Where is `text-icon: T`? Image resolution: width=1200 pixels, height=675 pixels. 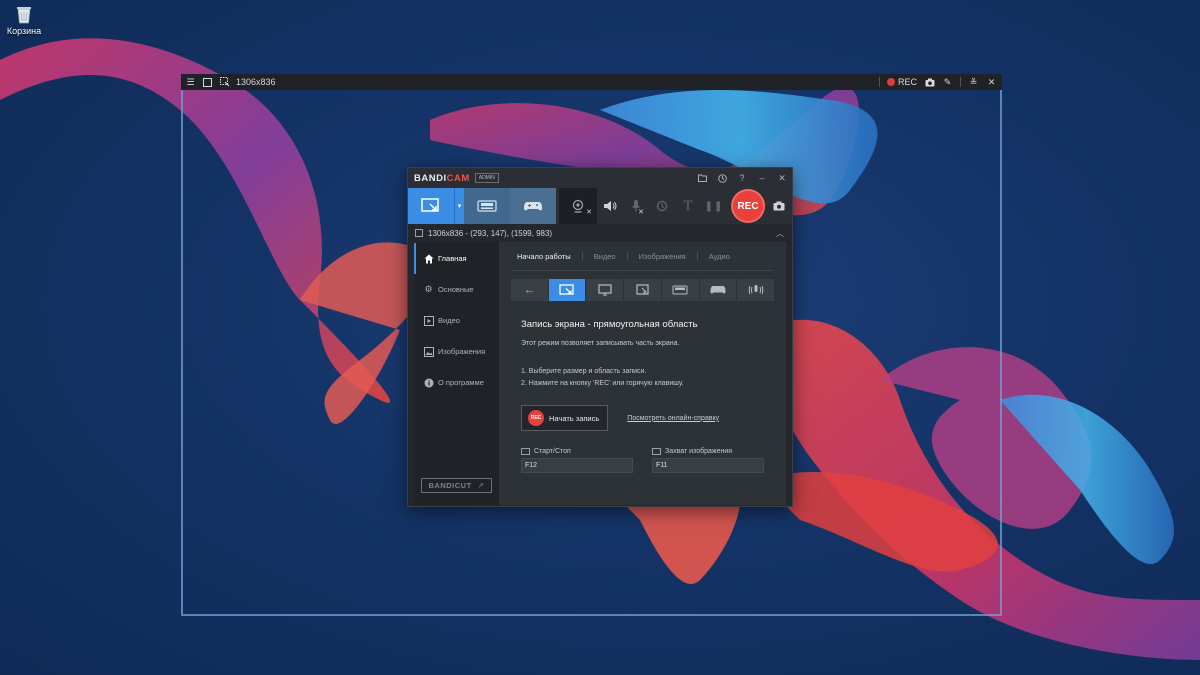
text-icon: T is located at coordinates (688, 206).